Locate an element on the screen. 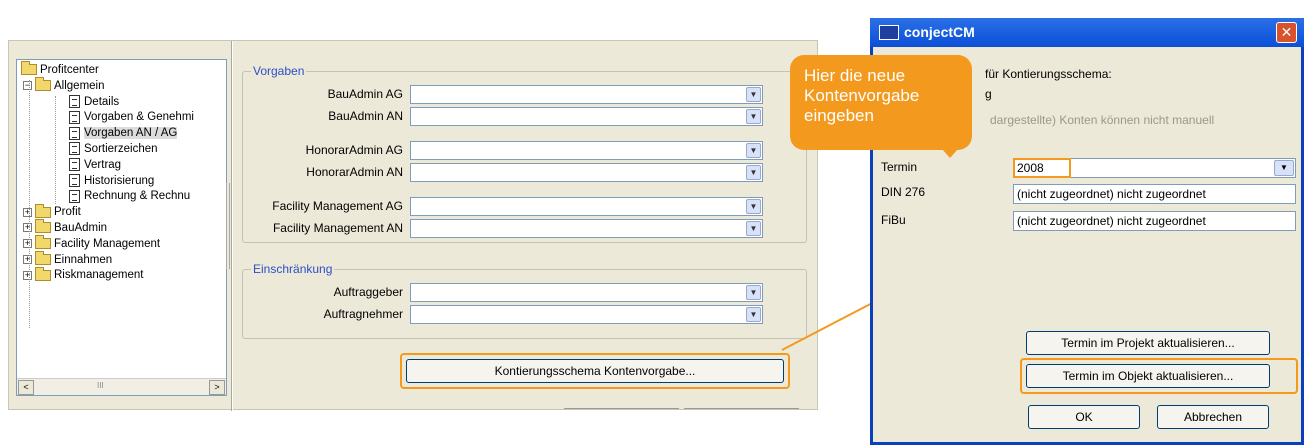  collapse-icon: − is located at coordinates (27, 86).